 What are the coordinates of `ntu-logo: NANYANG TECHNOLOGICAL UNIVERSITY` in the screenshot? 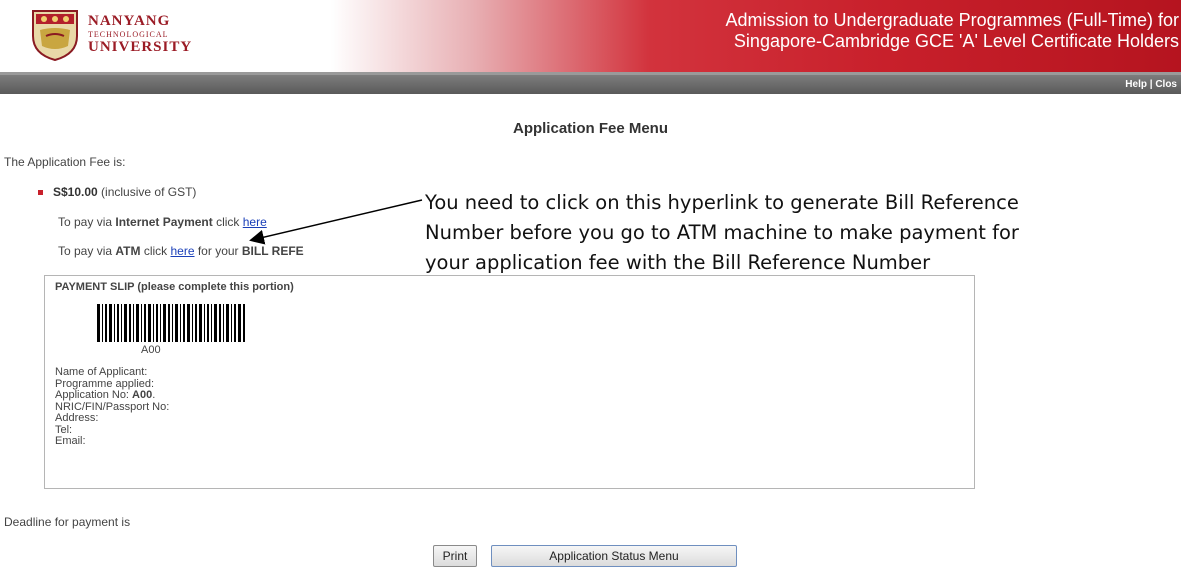 It's located at (130, 36).